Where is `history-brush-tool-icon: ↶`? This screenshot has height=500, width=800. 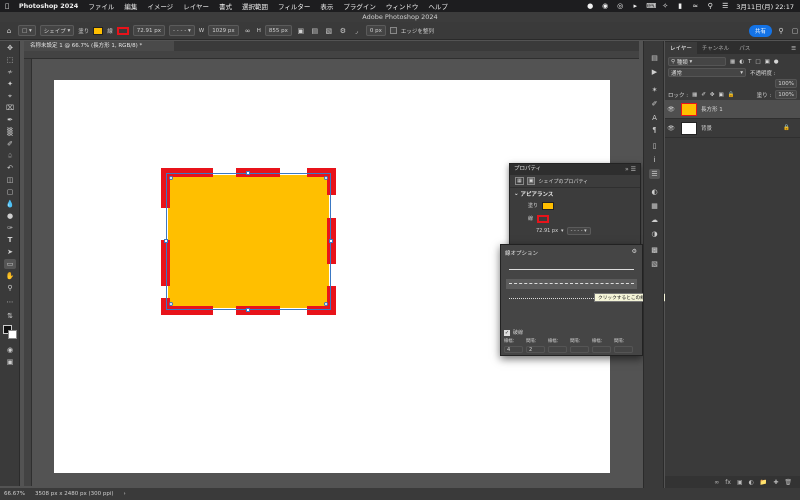 history-brush-tool-icon: ↶ is located at coordinates (10, 168).